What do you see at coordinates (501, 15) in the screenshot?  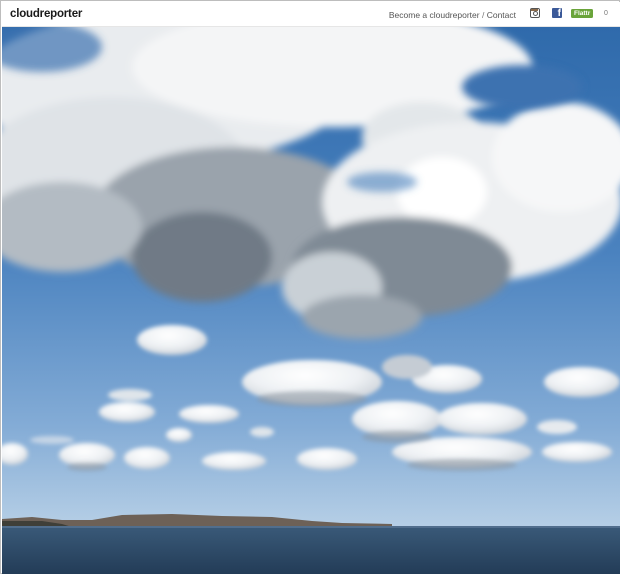 I see `contact-link: Contact` at bounding box center [501, 15].